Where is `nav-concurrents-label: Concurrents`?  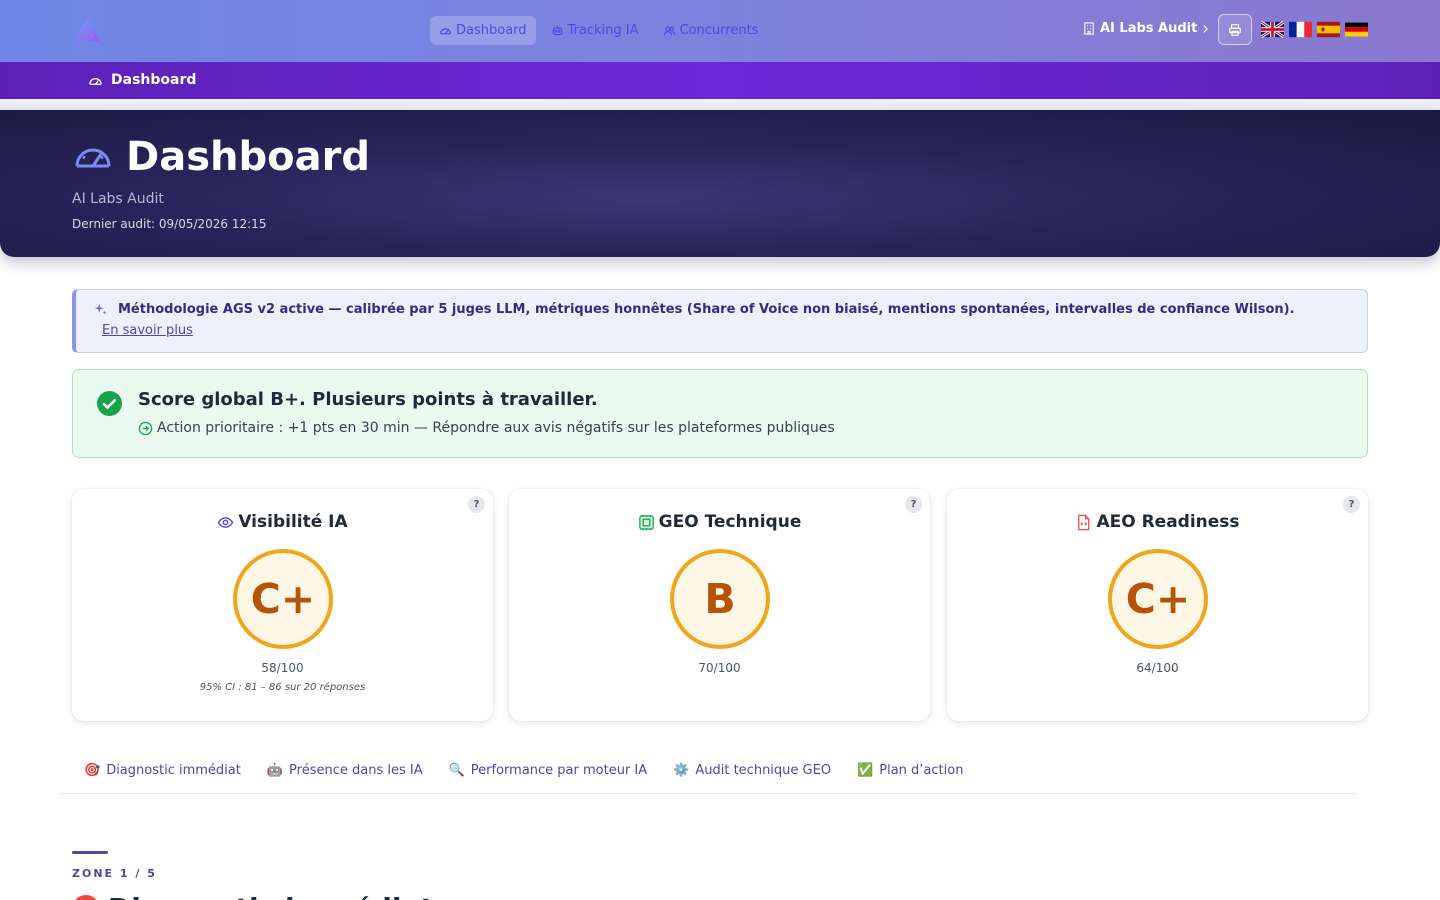
nav-concurrents-label: Concurrents is located at coordinates (719, 30).